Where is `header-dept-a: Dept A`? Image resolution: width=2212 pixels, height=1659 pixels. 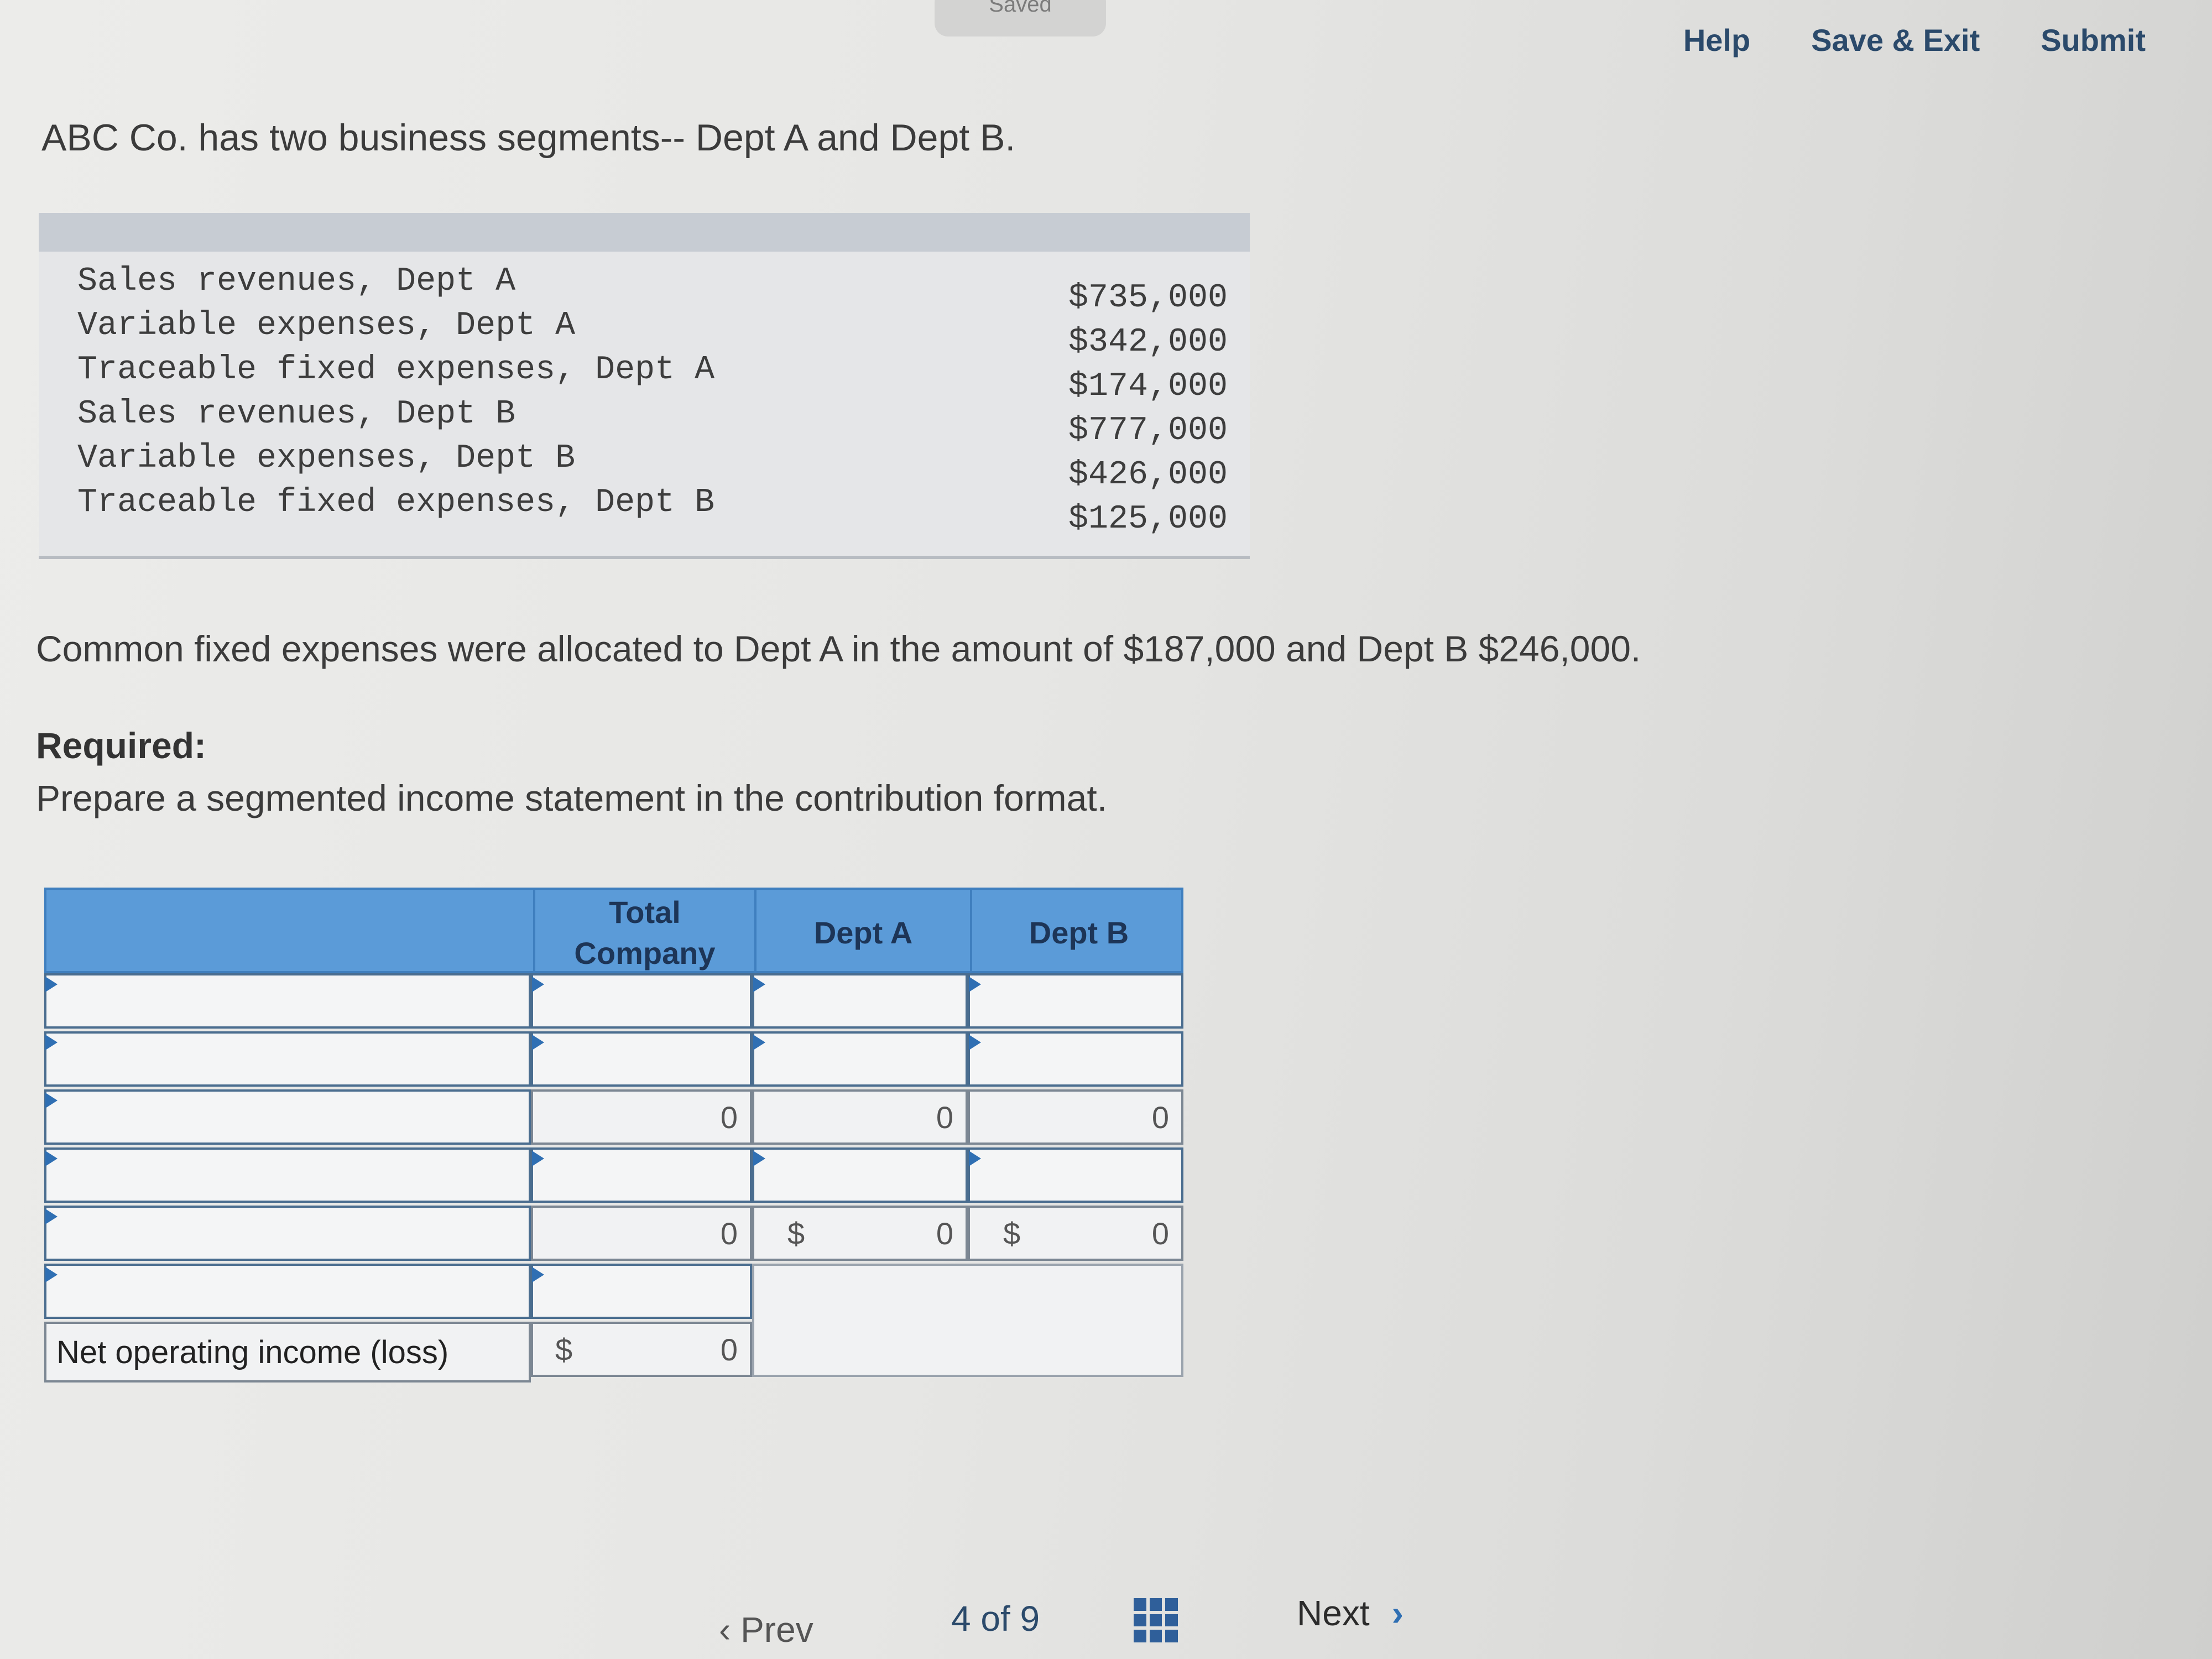
header-dept-a: Dept A is located at coordinates (862, 933).